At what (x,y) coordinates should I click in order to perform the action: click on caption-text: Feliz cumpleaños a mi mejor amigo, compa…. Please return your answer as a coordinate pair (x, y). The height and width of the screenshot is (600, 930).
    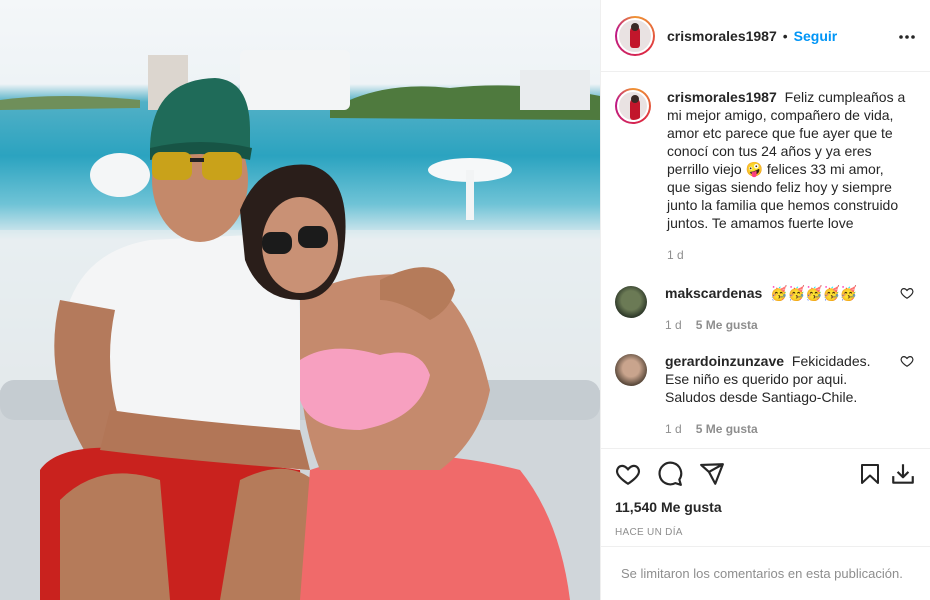
    Looking at the image, I should click on (786, 160).